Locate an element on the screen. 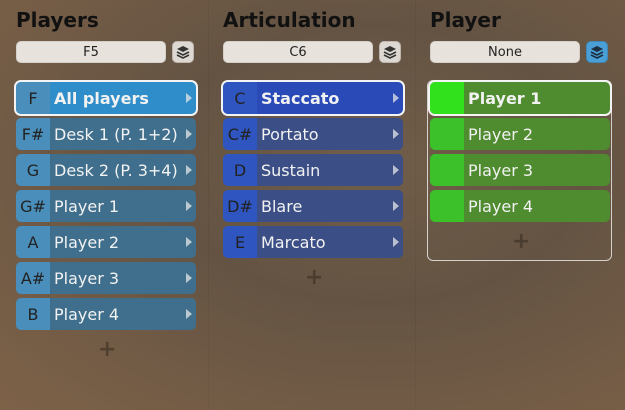 The height and width of the screenshot is (410, 625). articulation-row-key: D# is located at coordinates (240, 206).